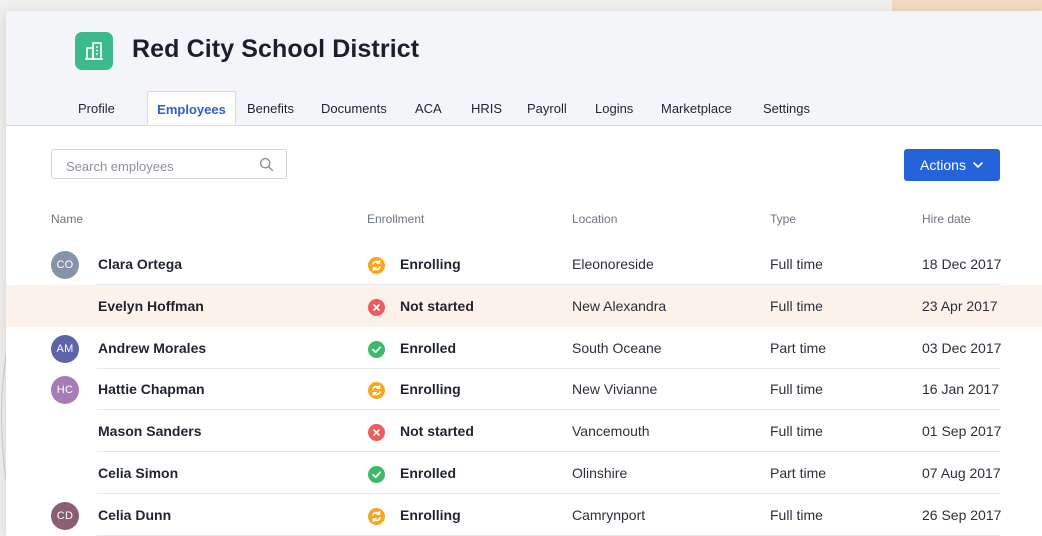  I want to click on column-header-type: Type, so click(783, 219).